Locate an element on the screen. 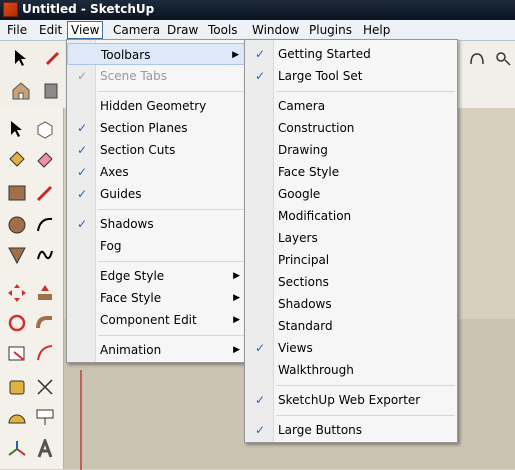 The width and height of the screenshot is (515, 470). menu-file: File is located at coordinates (17, 30).